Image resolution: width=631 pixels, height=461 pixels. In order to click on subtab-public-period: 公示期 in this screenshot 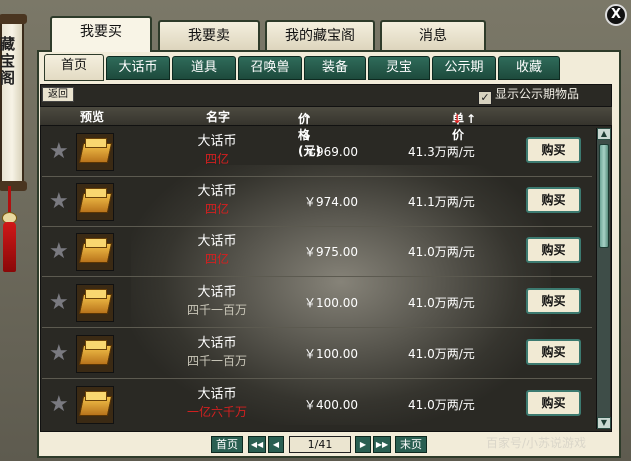, I will do `click(464, 68)`.